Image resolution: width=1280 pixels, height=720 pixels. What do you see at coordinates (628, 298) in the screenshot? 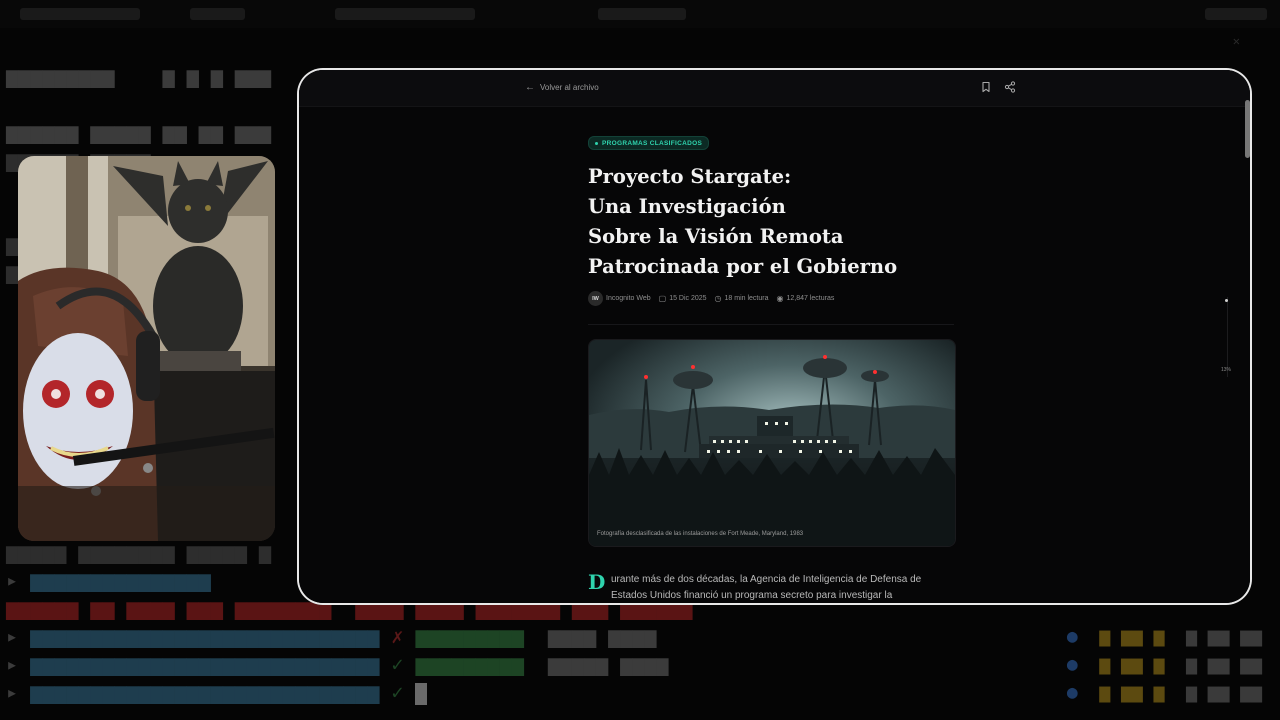
I see `author-name: Incognito Web` at bounding box center [628, 298].